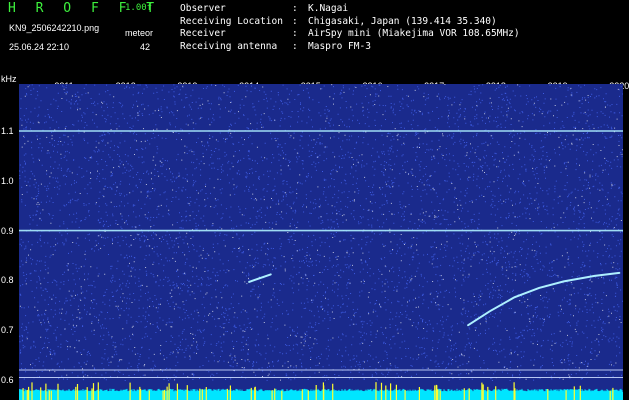  I want to click on meta-row-antenna: Receiving antenna : Maspro FM-3, so click(350, 47).